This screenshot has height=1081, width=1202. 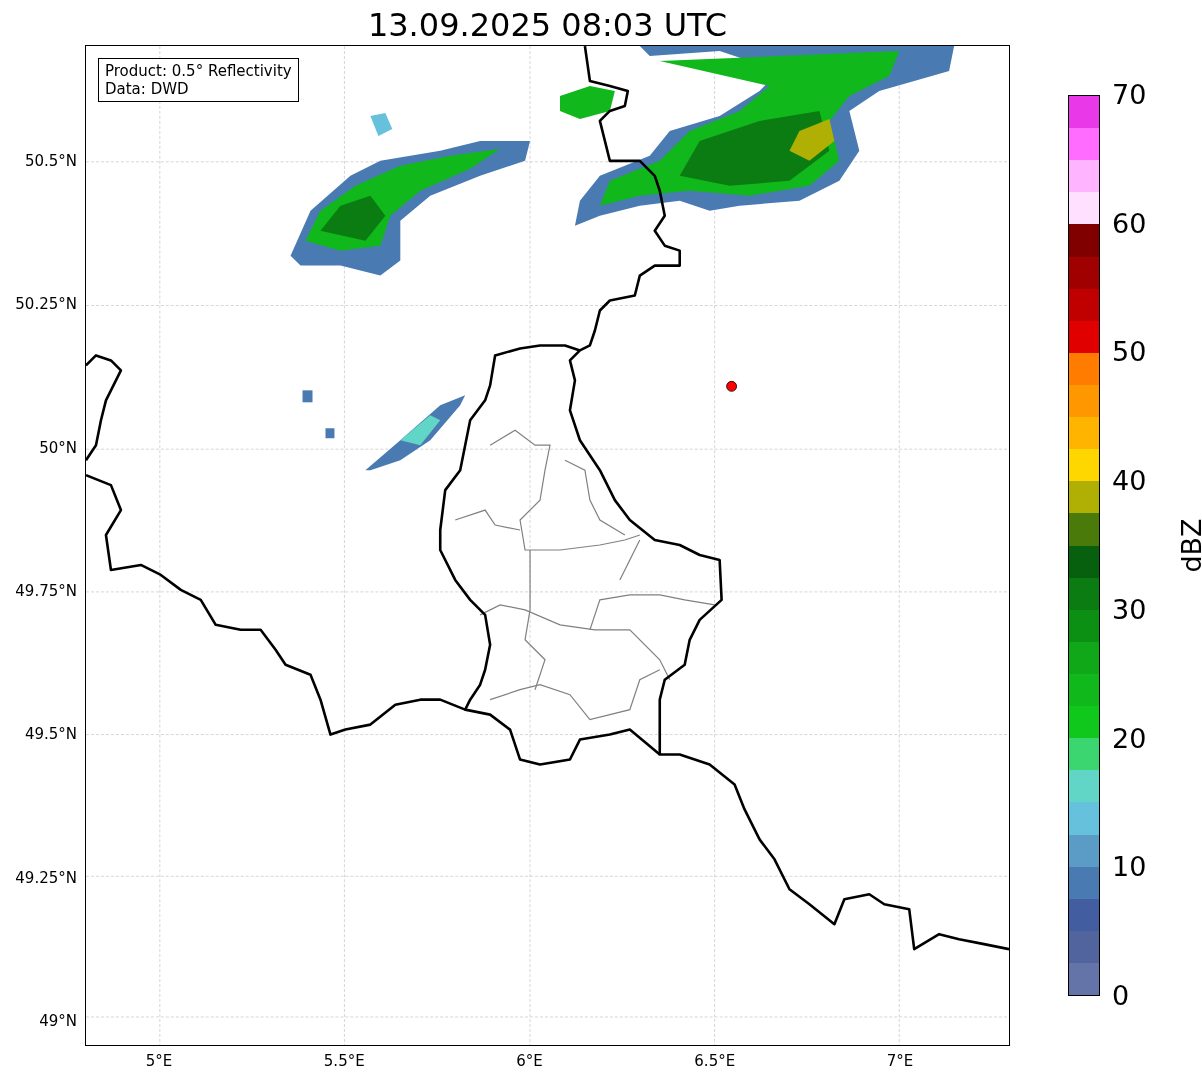 I want to click on longitude-label: 5°E, so click(x=159, y=1061).